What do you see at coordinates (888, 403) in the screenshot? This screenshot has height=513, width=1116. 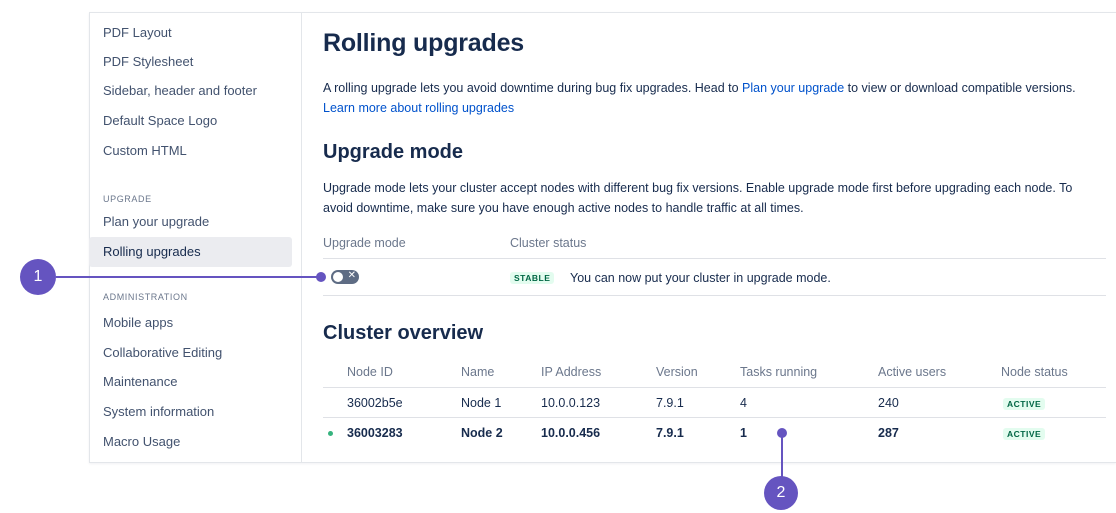 I see `cell-active-users: 240` at bounding box center [888, 403].